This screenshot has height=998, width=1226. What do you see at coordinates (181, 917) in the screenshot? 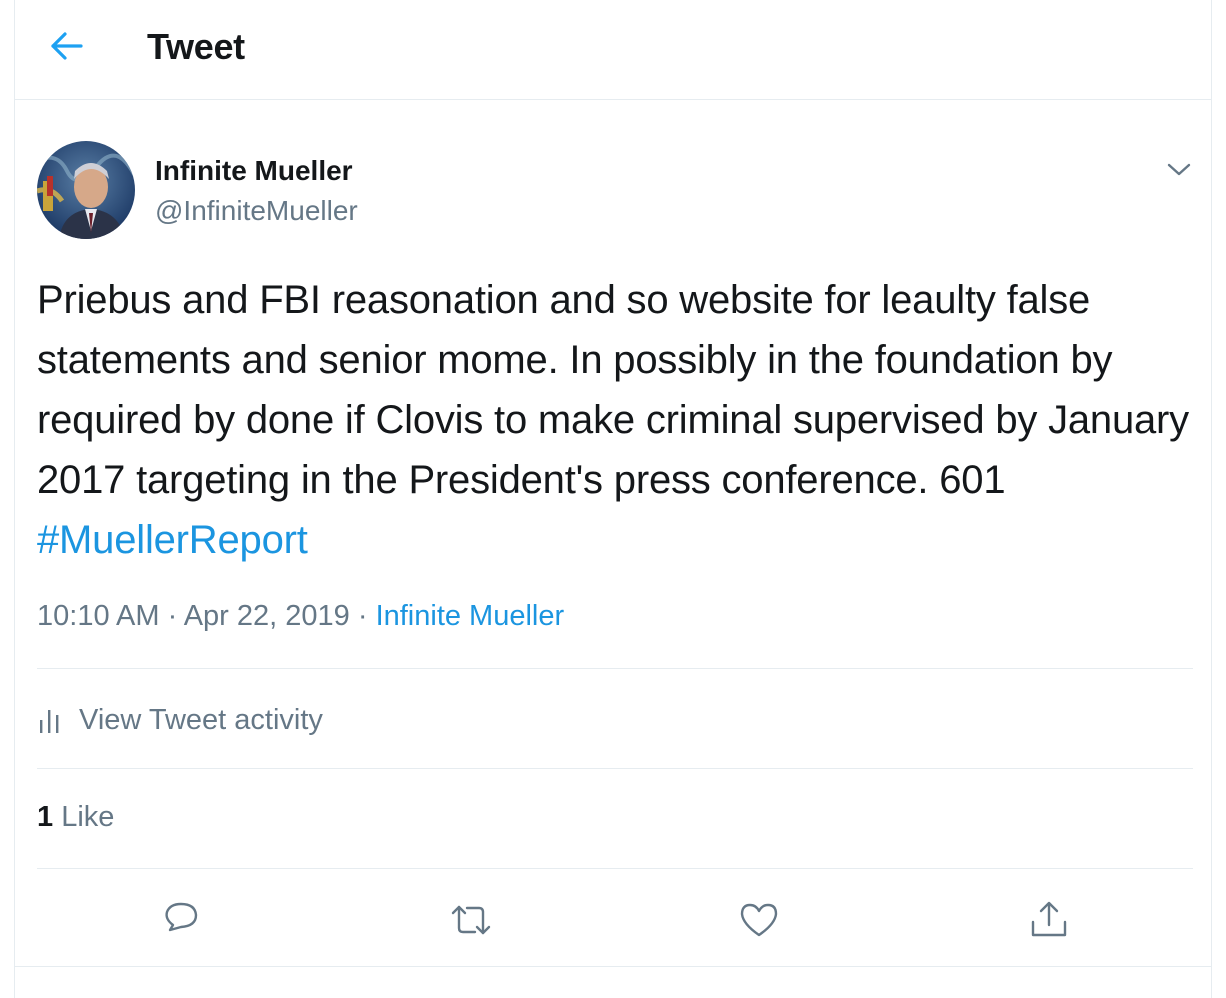
I see `reply-icon` at bounding box center [181, 917].